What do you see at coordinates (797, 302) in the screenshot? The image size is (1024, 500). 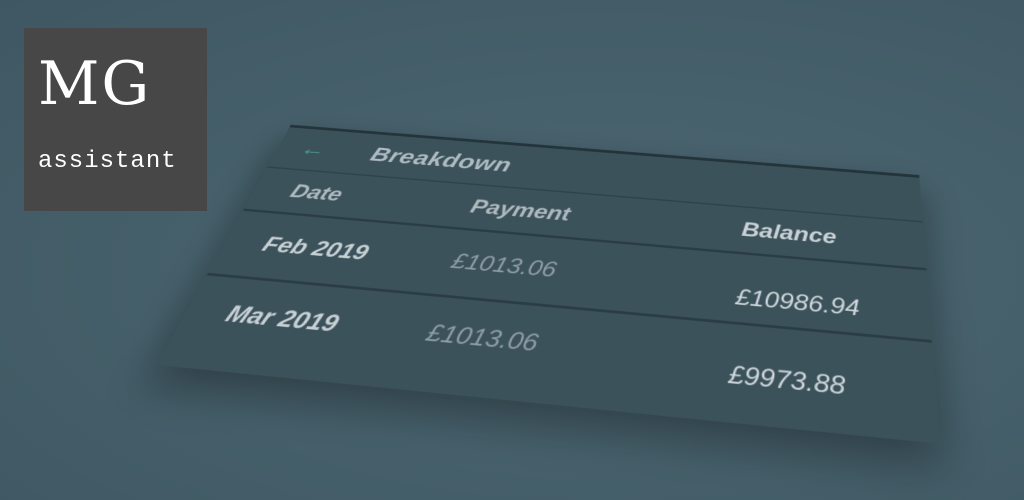 I see `row-balance: £10986.94` at bounding box center [797, 302].